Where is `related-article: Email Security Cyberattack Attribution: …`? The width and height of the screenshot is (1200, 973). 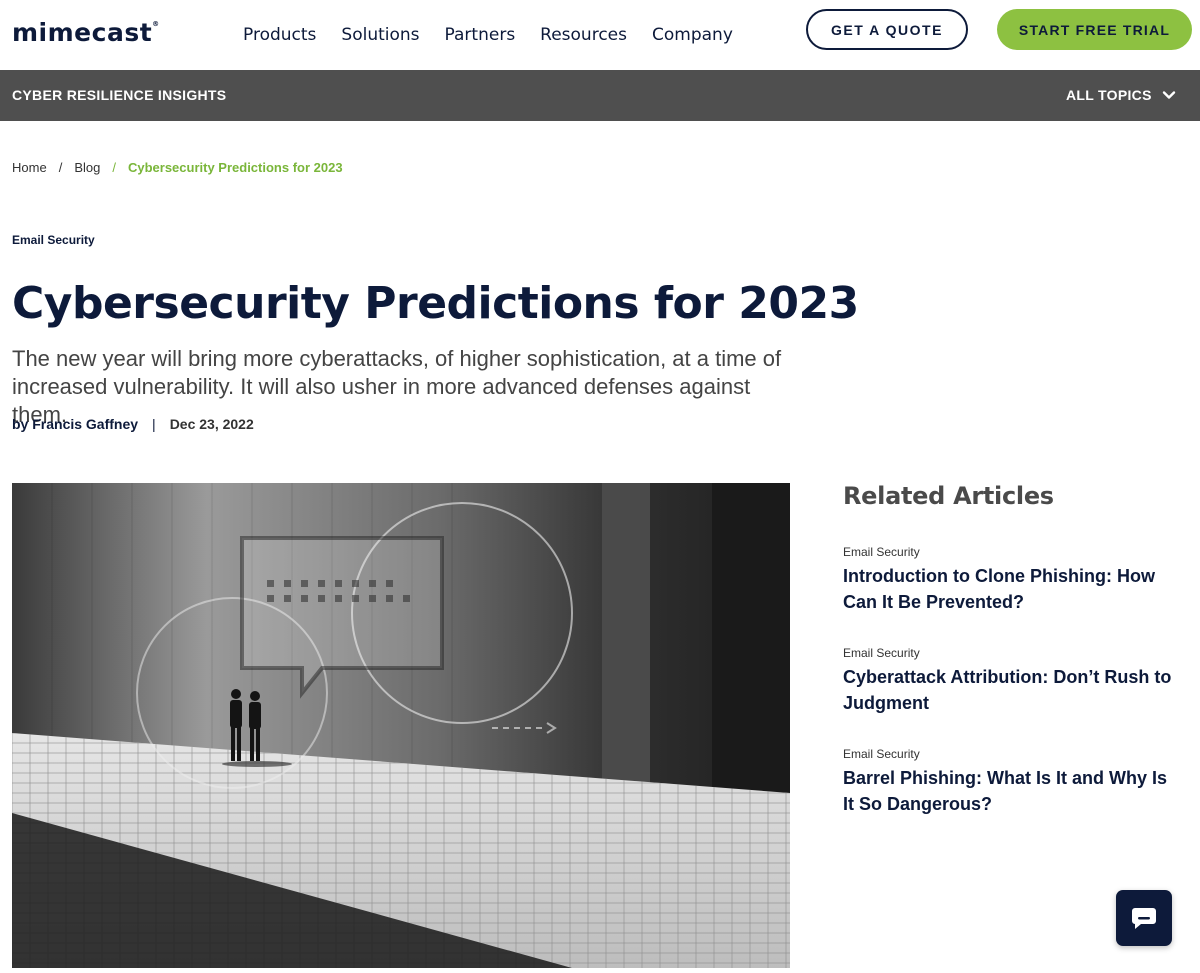
related-article: Email Security Cyberattack Attribution: … is located at coordinates (1013, 681).